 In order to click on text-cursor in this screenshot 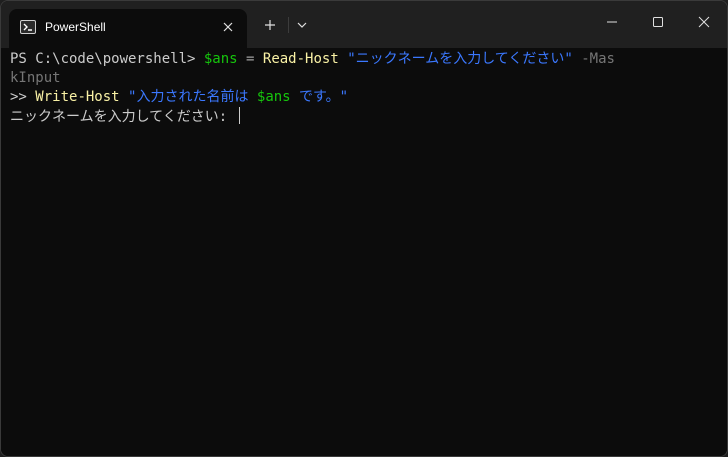, I will do `click(239, 115)`.